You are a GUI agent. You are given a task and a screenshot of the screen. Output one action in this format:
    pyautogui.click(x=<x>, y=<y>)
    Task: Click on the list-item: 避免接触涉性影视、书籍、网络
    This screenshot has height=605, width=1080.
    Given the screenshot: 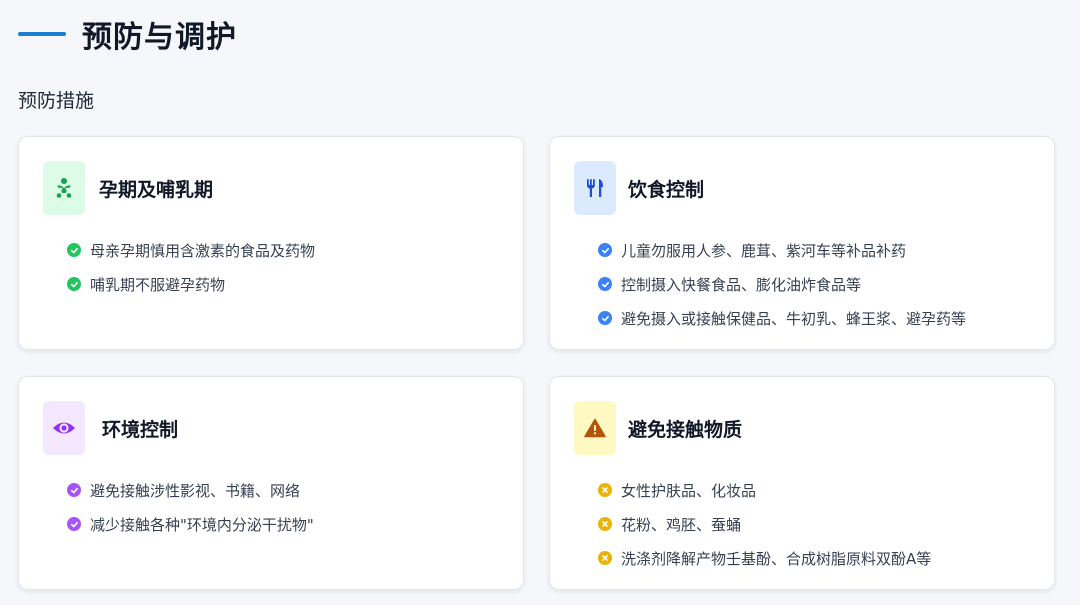 What is the action you would take?
    pyautogui.click(x=190, y=490)
    